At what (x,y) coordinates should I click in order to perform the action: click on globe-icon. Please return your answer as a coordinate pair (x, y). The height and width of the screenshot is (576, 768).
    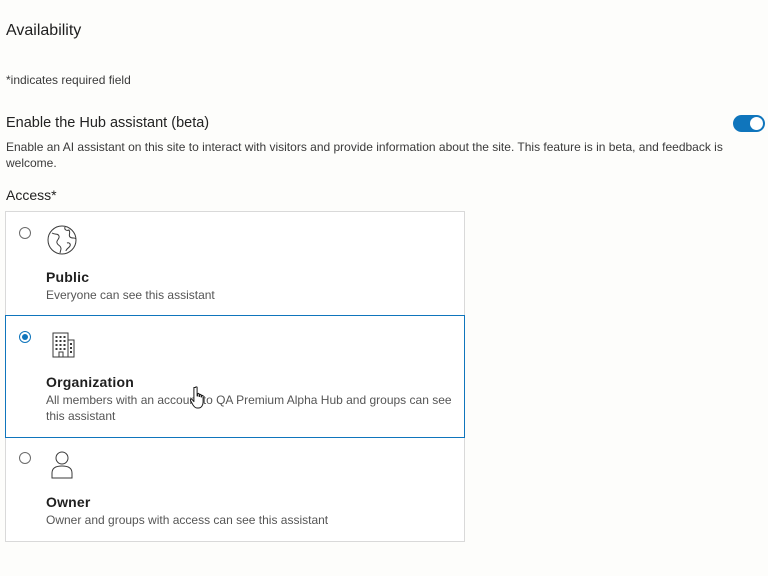
    Looking at the image, I should click on (62, 240).